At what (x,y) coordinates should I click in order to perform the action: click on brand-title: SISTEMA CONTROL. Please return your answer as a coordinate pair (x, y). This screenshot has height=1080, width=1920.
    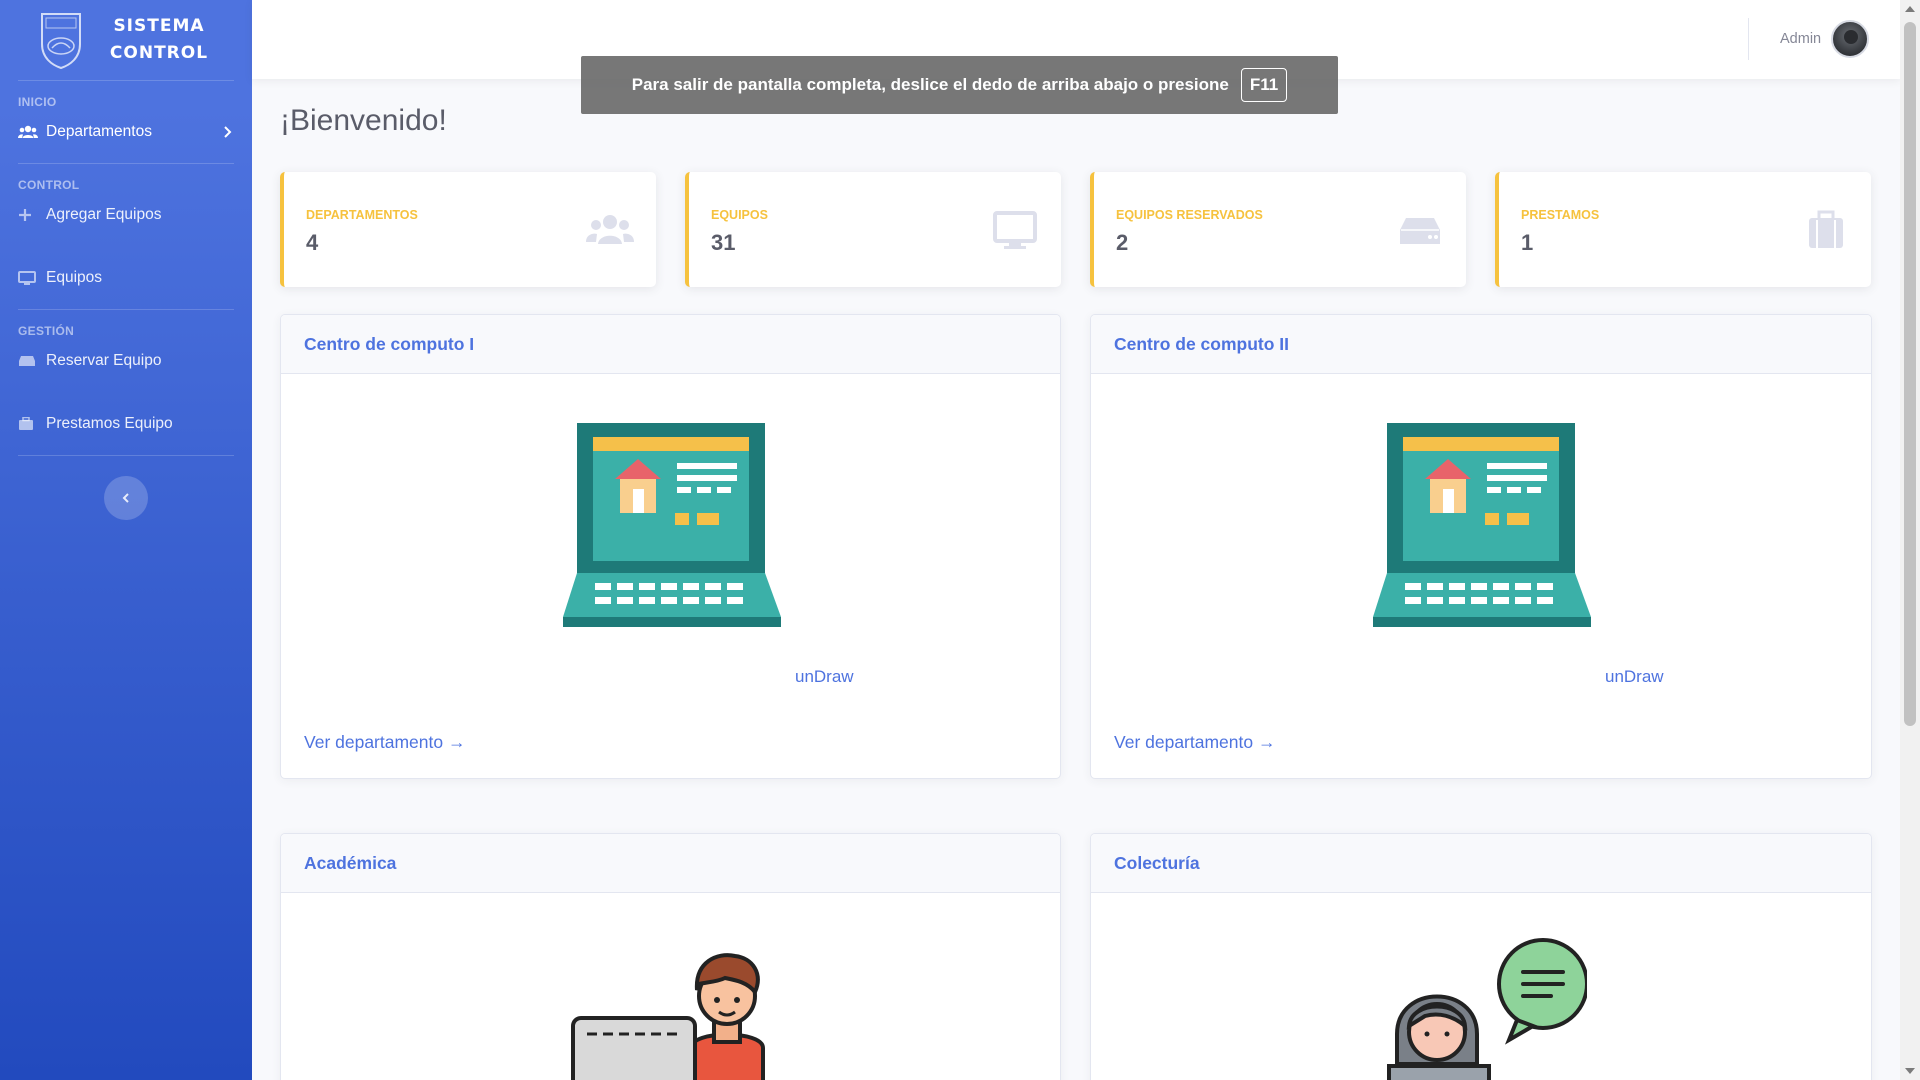
    Looking at the image, I should click on (159, 40).